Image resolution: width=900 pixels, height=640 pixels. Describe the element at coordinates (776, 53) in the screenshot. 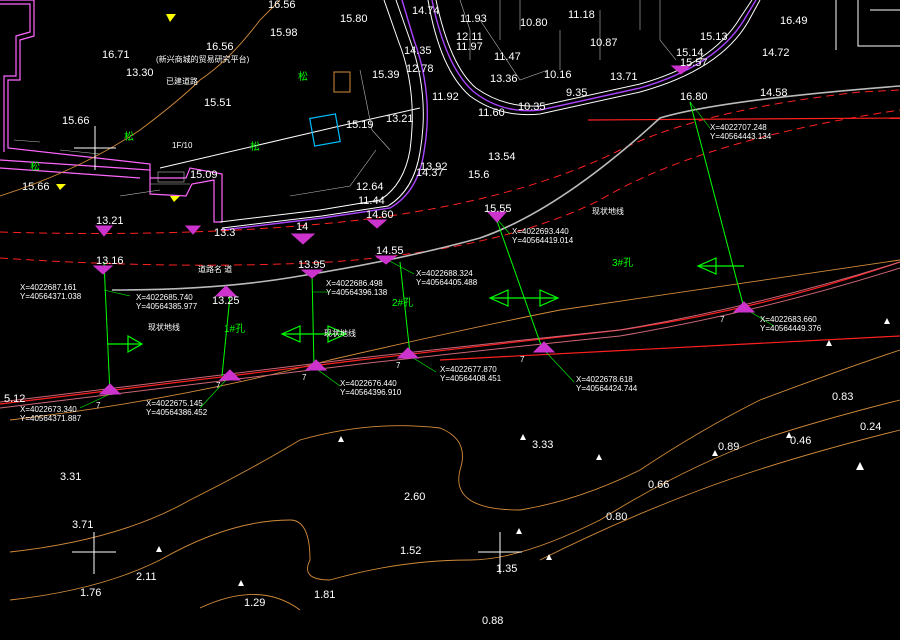

I see `elevation-label: 14.72` at that location.